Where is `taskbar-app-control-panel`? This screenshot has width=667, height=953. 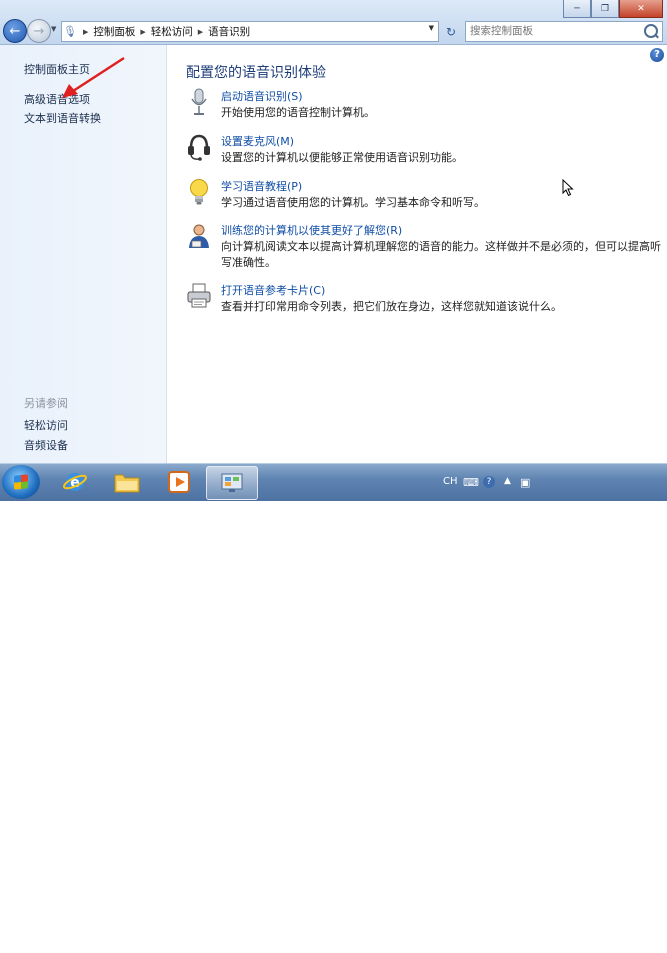 taskbar-app-control-panel is located at coordinates (232, 483).